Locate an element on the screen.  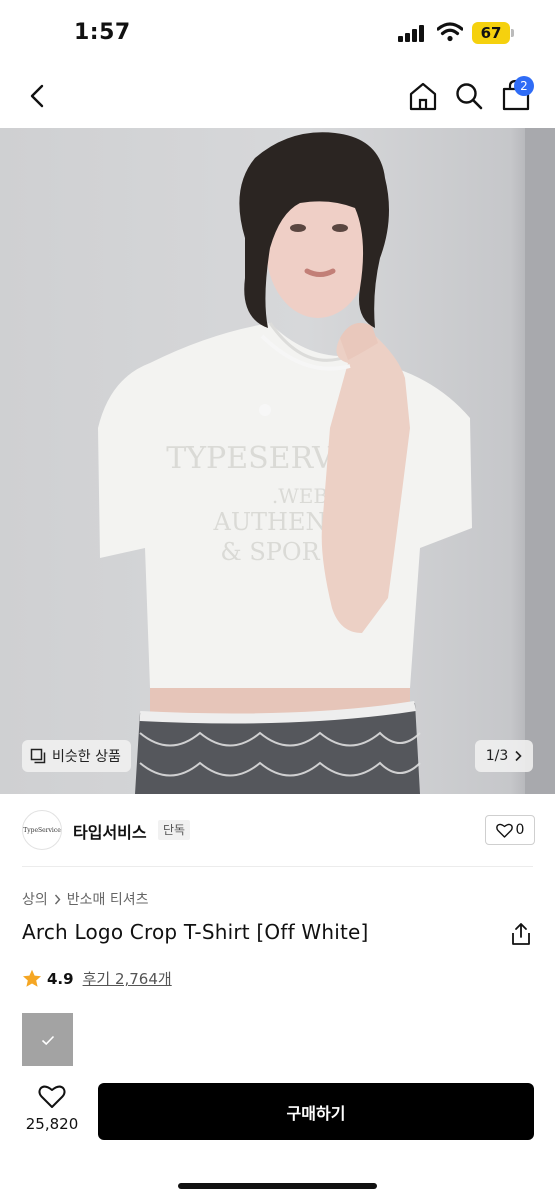
breadcrumb: 상의 반소매 티셔츠 is located at coordinates (85, 899).